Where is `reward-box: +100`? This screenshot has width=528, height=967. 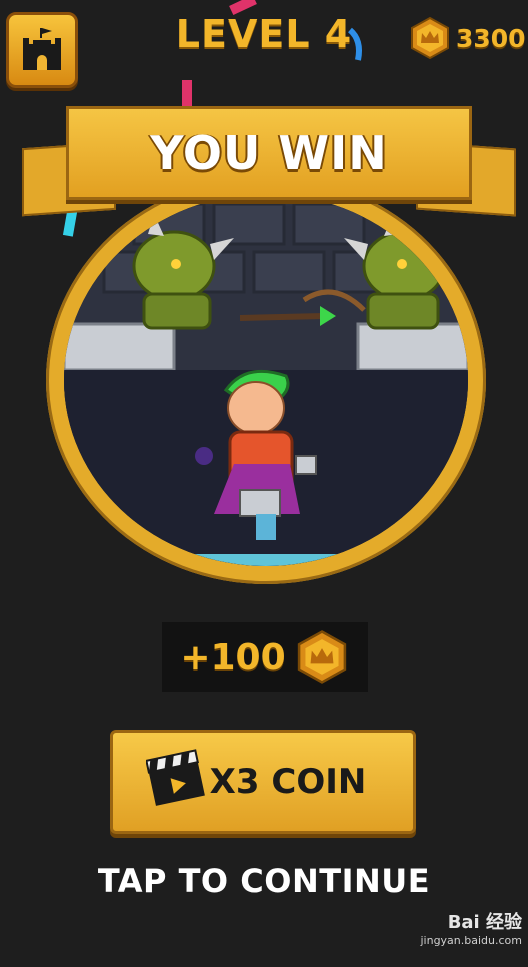
reward-box: +100 is located at coordinates (265, 657).